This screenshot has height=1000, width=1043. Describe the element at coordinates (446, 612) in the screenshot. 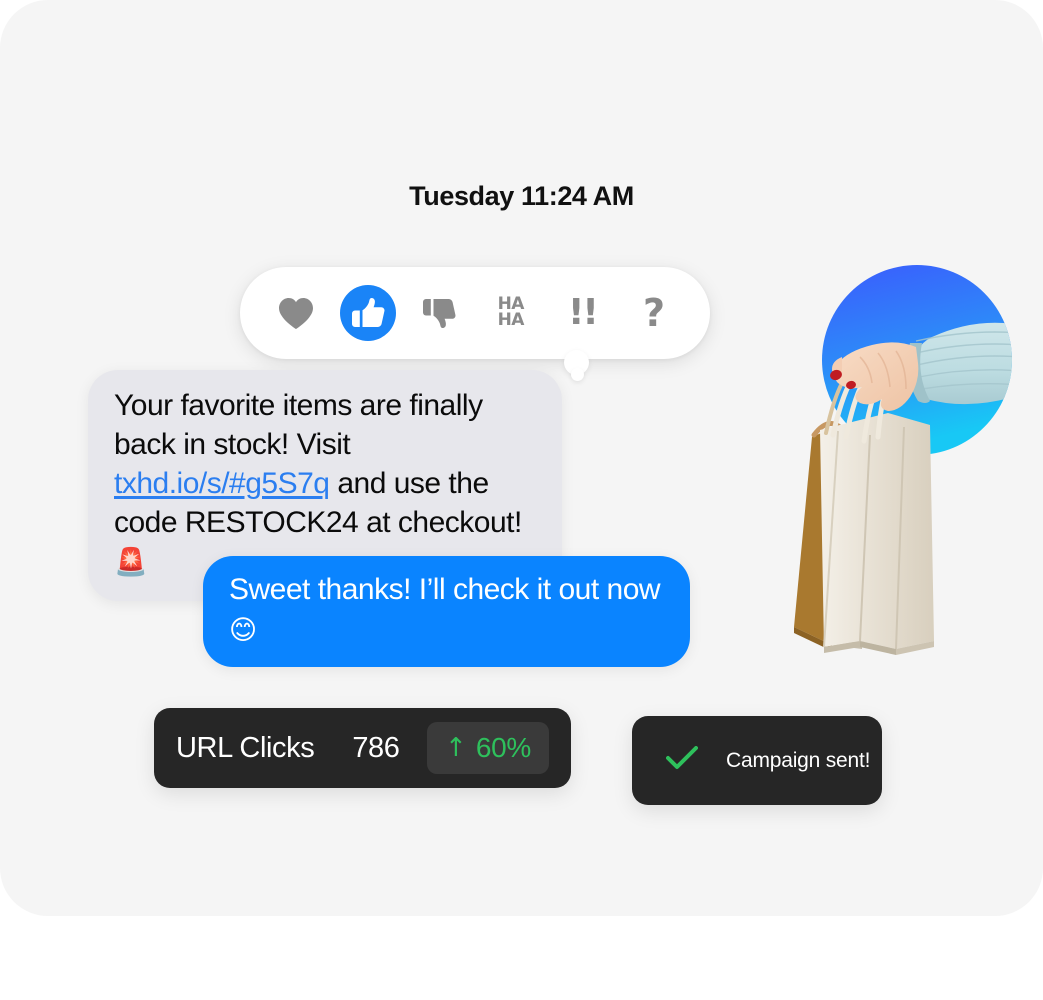

I see `message-bubble-outgoing: Sweet thanks! I’ll check it out now 😊` at that location.